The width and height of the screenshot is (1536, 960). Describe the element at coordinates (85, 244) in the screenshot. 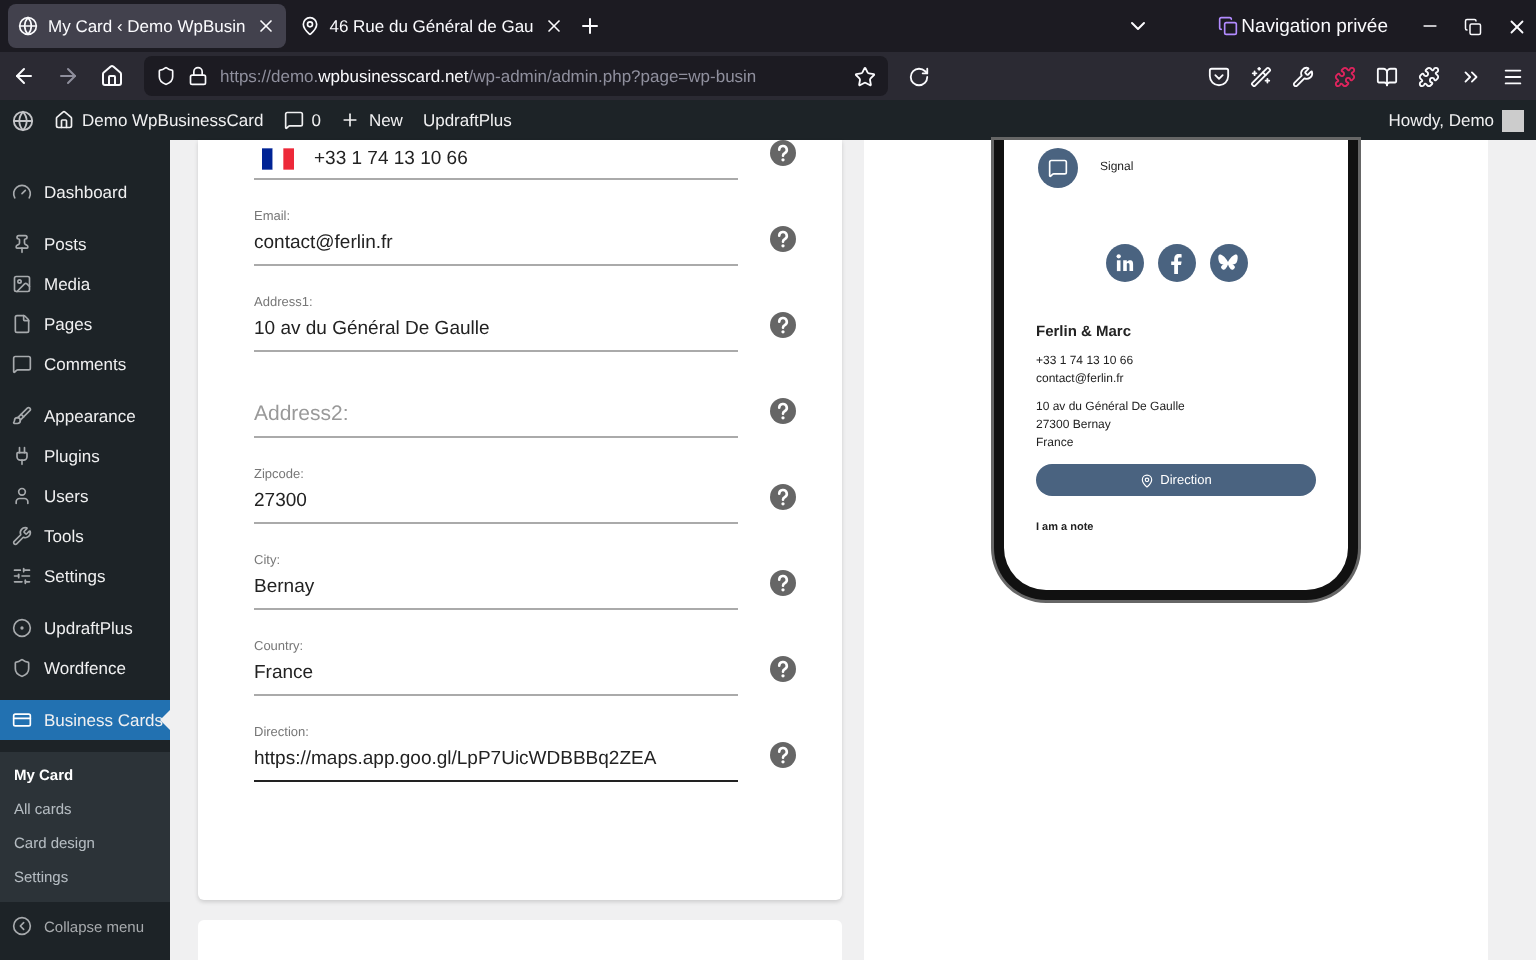

I see `sidebar-item: Posts` at that location.